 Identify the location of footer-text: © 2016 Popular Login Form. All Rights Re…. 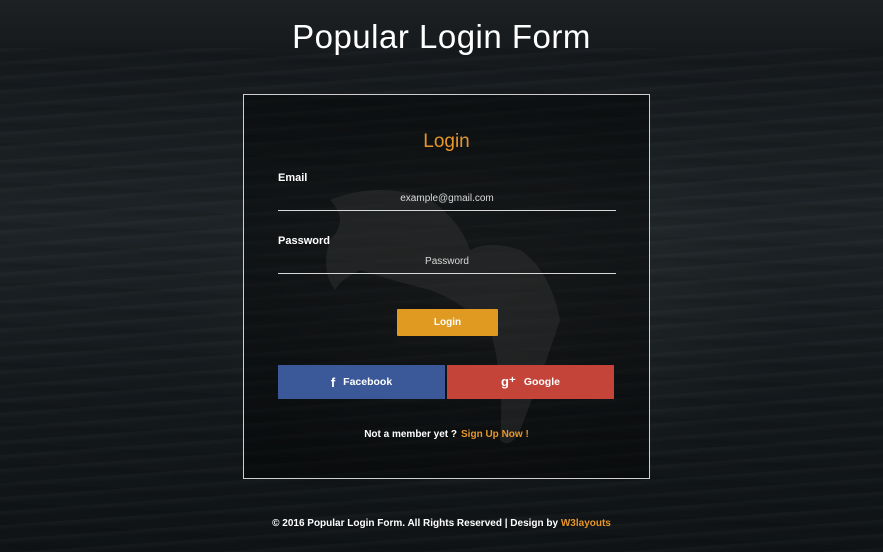
(415, 523).